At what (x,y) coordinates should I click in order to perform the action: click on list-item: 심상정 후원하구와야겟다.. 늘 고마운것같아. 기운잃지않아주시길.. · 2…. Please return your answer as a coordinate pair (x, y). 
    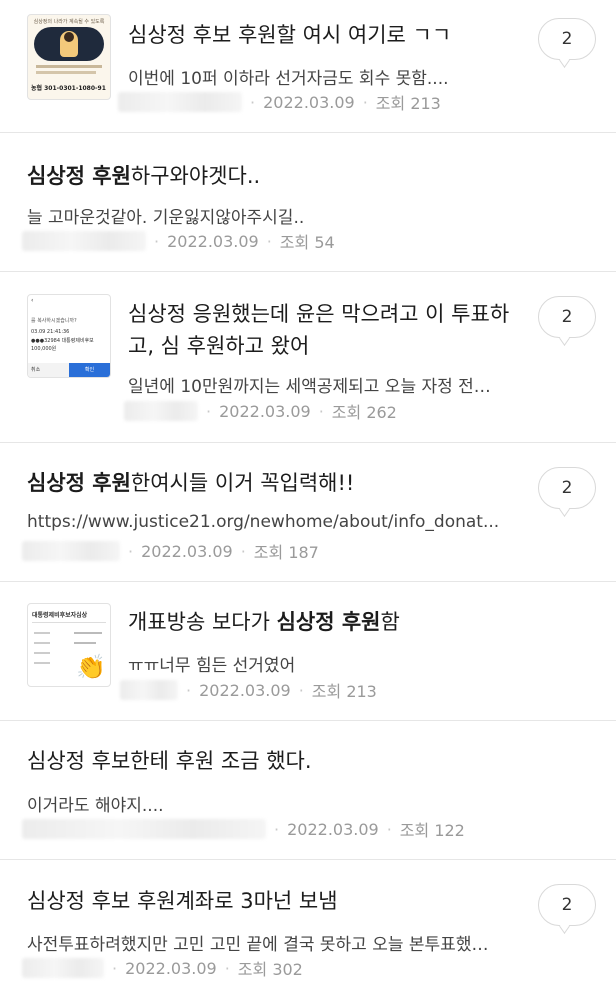
    Looking at the image, I should click on (308, 202).